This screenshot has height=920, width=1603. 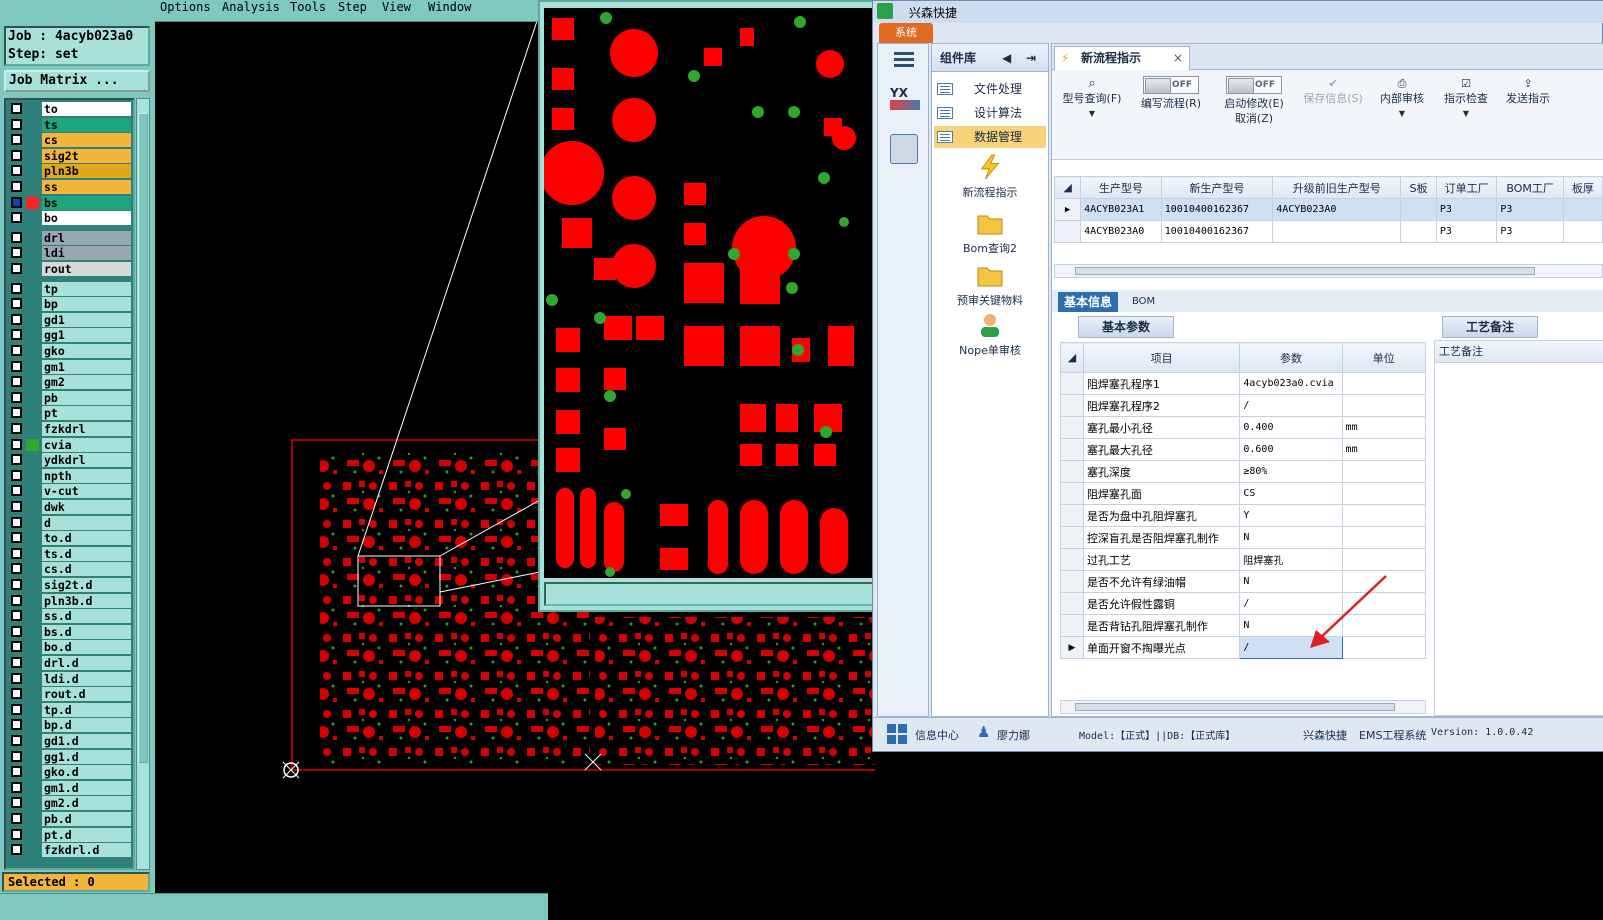 I want to click on layer-row-pt: pt, so click(x=70, y=413).